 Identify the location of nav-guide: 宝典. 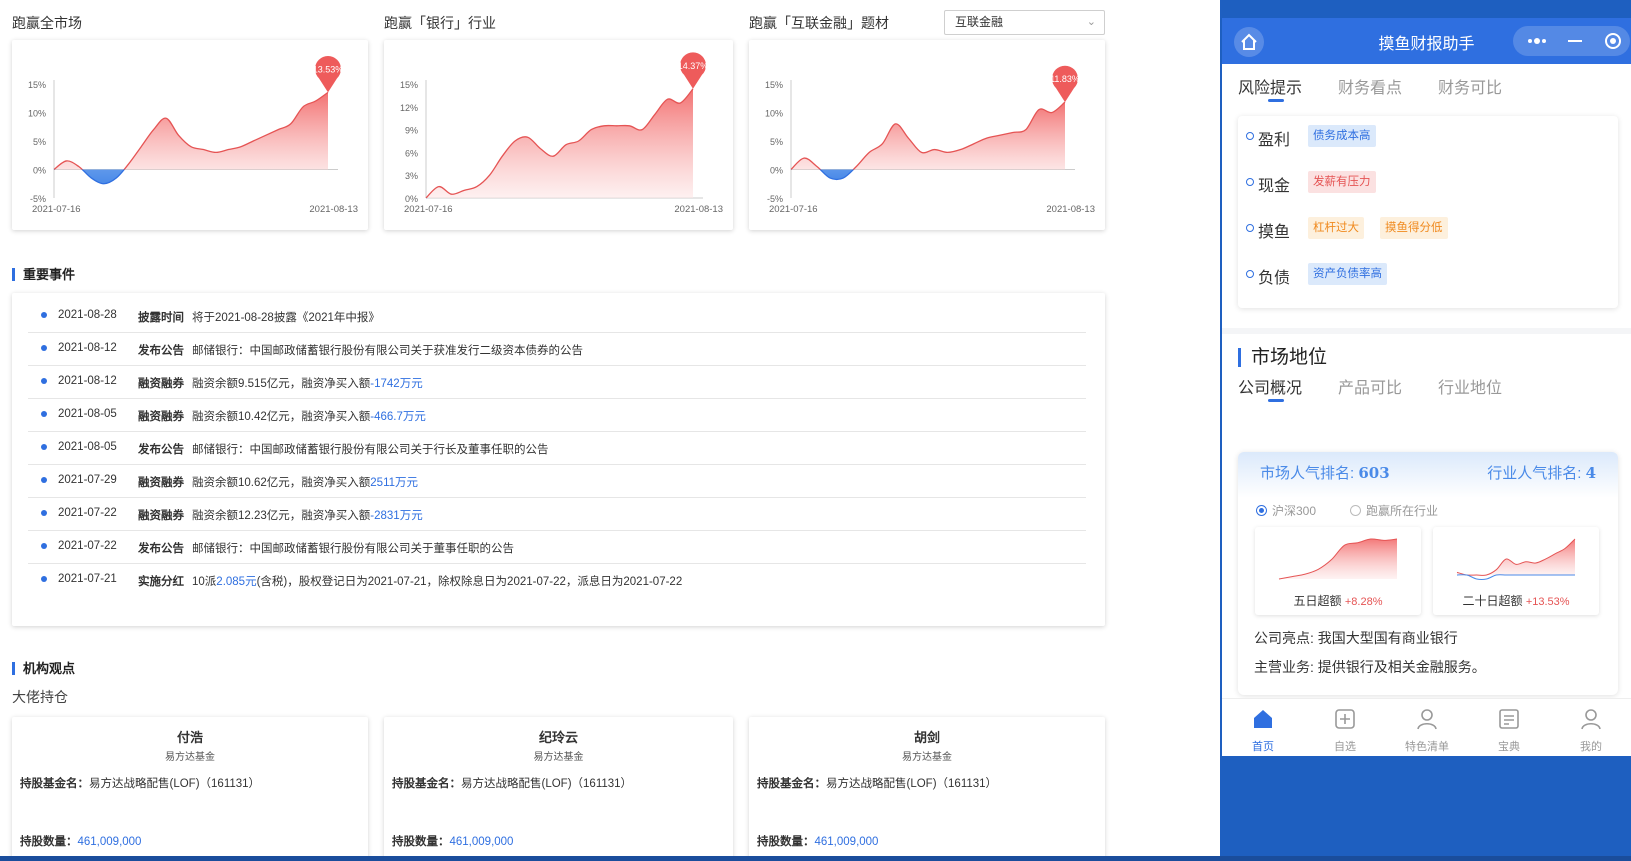
(1509, 727).